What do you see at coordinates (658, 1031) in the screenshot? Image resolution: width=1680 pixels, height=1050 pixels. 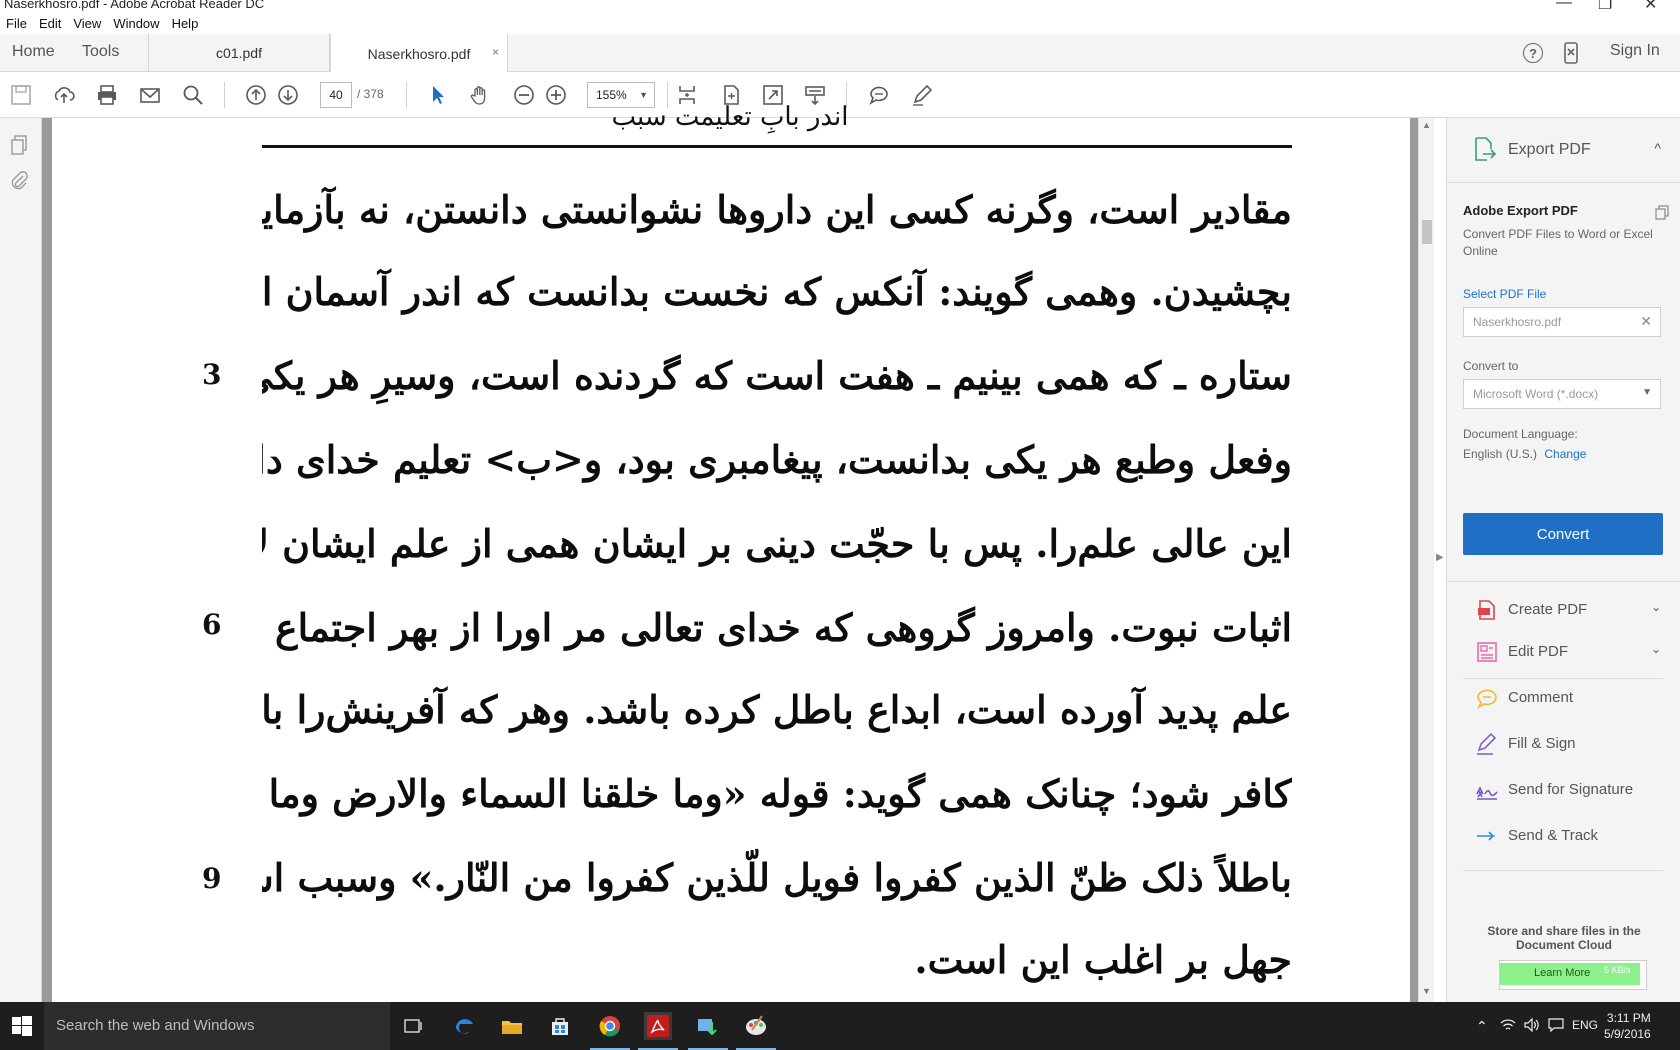 I see `acrobat-reader-icon` at bounding box center [658, 1031].